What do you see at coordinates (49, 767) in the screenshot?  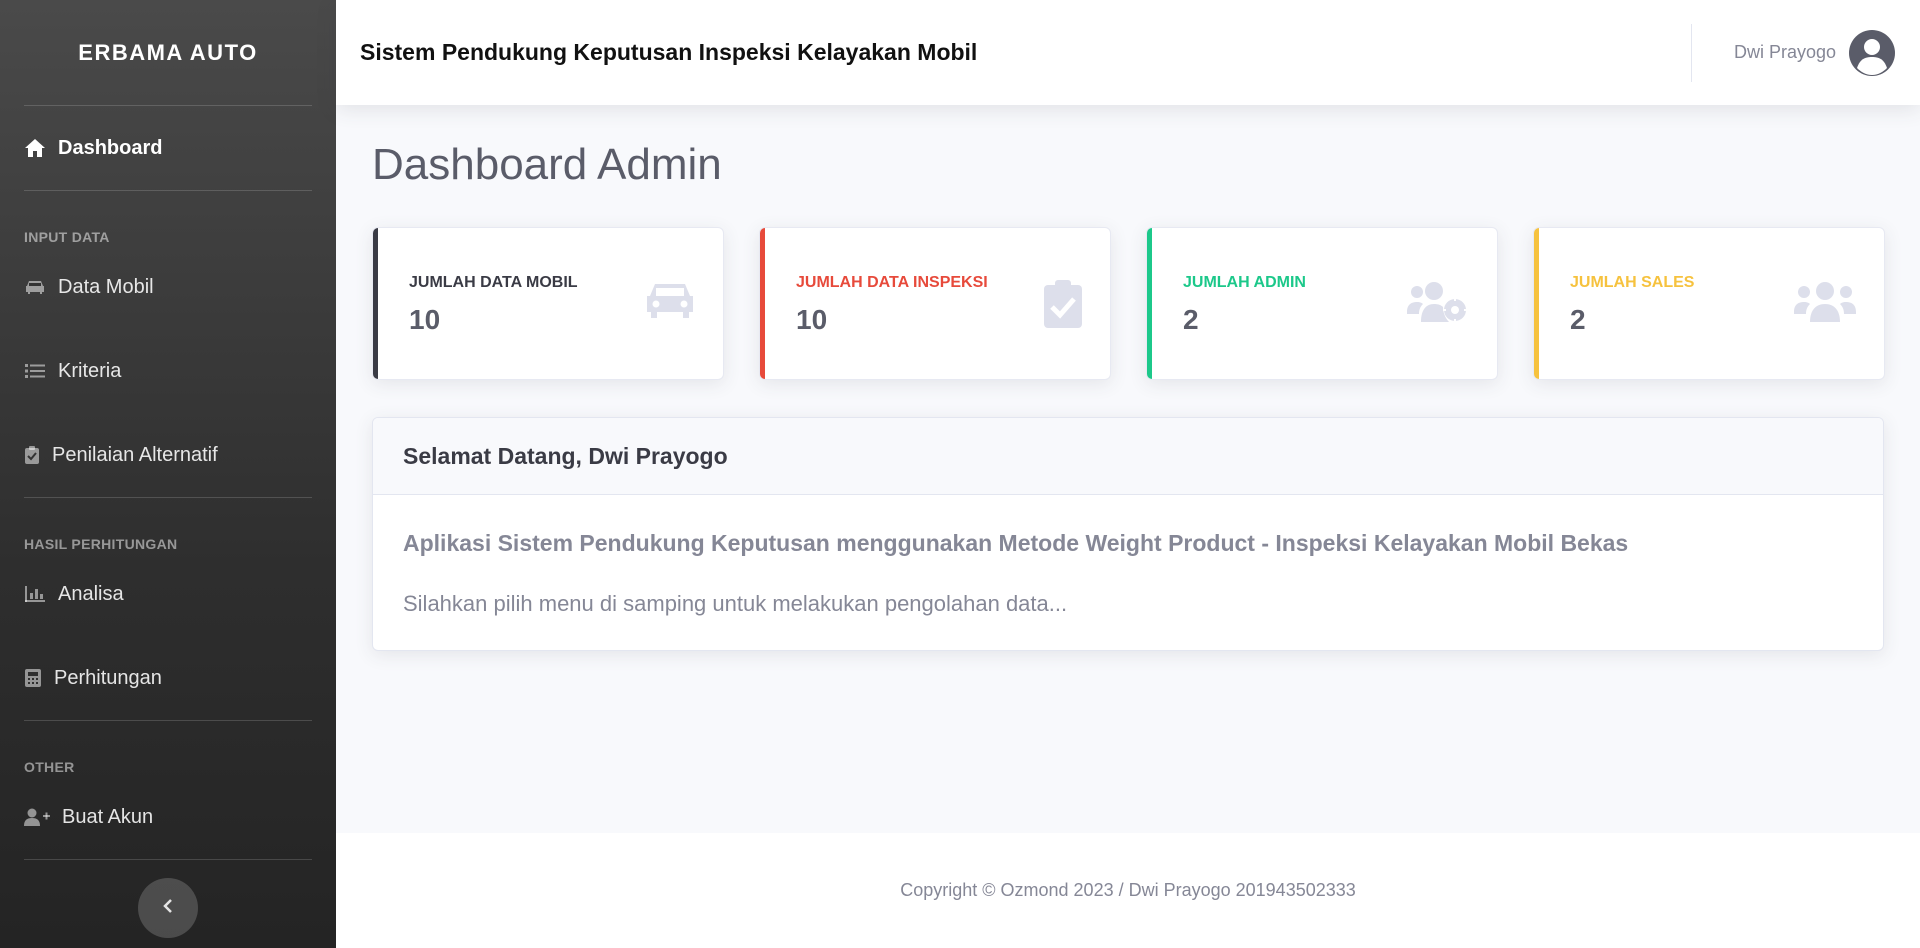 I see `sidebar-heading-other: OTHER` at bounding box center [49, 767].